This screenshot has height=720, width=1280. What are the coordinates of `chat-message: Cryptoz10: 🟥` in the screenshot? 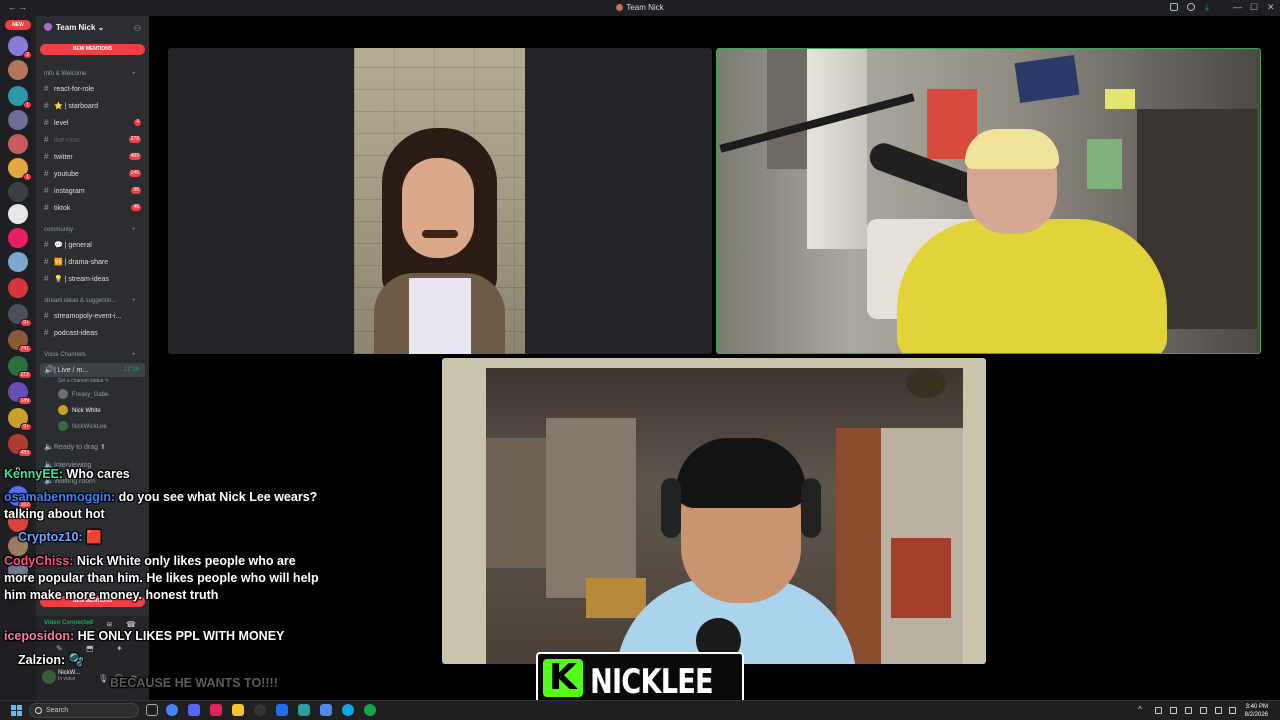 It's located at (178, 537).